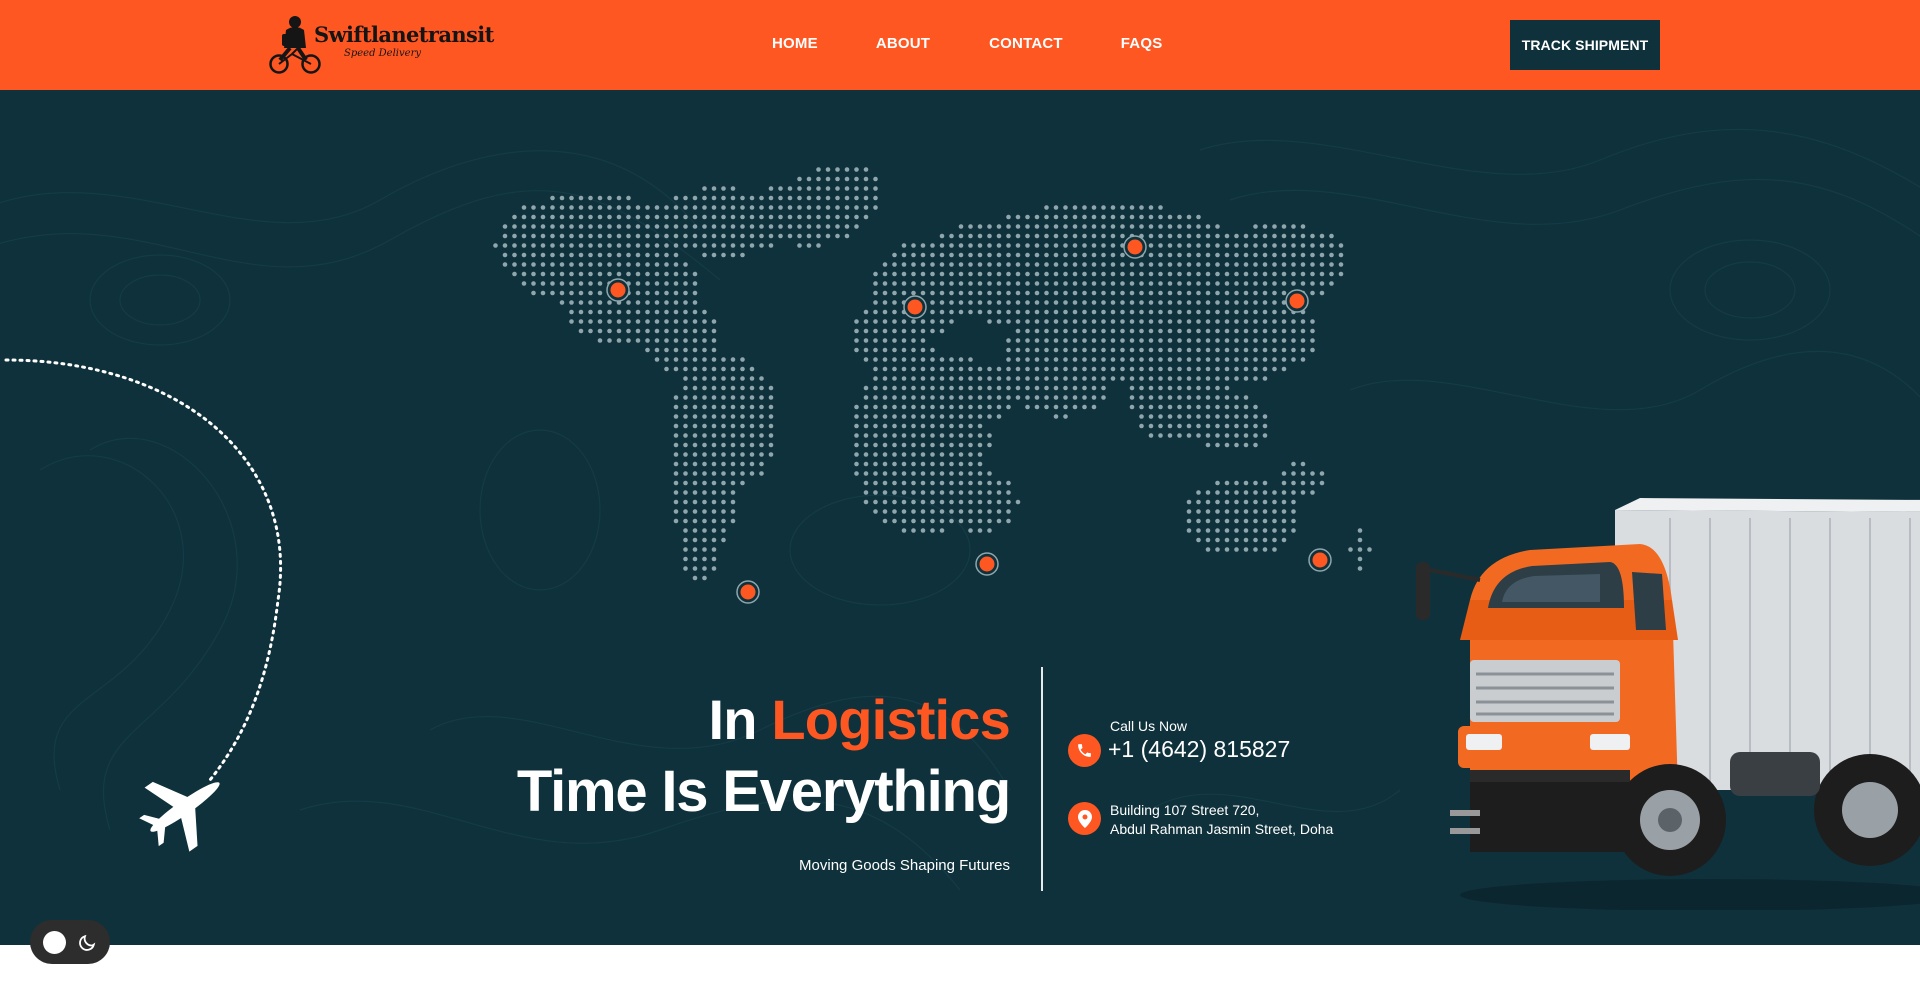 This screenshot has width=1920, height=993. What do you see at coordinates (70, 942) in the screenshot?
I see `theme-toggle` at bounding box center [70, 942].